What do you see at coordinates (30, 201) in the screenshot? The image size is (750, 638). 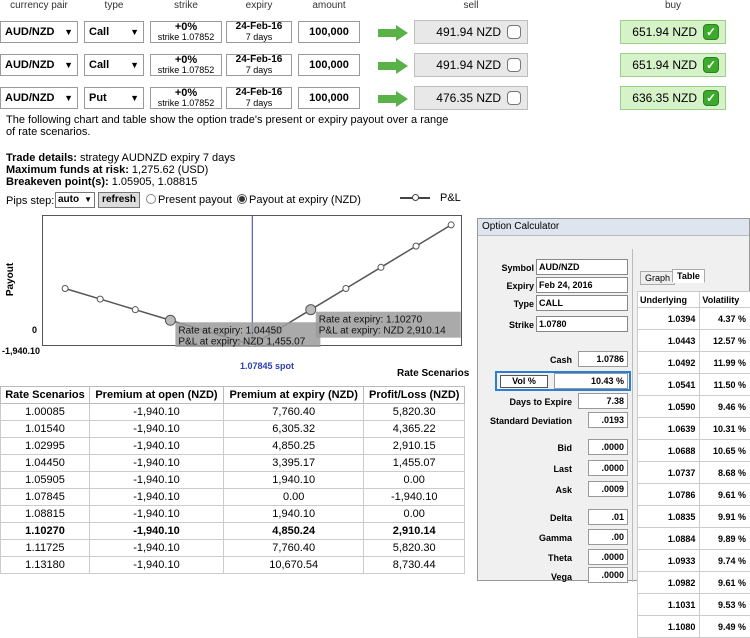 I see `pips-step-label: Pips step:` at bounding box center [30, 201].